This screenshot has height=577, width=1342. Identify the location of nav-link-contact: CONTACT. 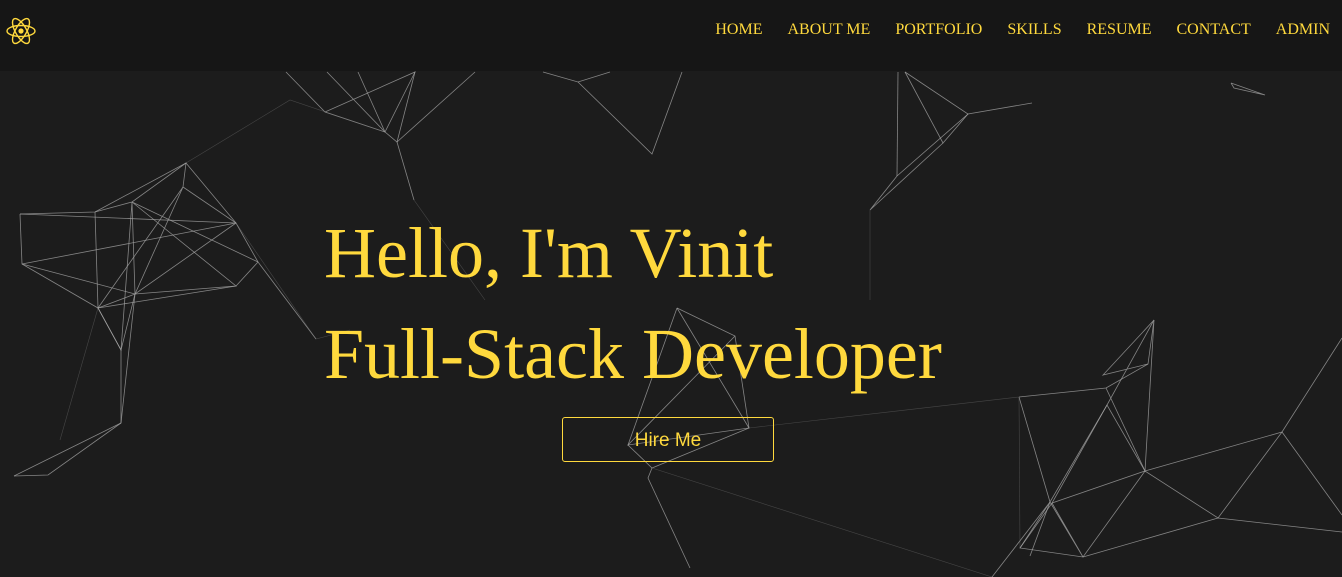
(1214, 30).